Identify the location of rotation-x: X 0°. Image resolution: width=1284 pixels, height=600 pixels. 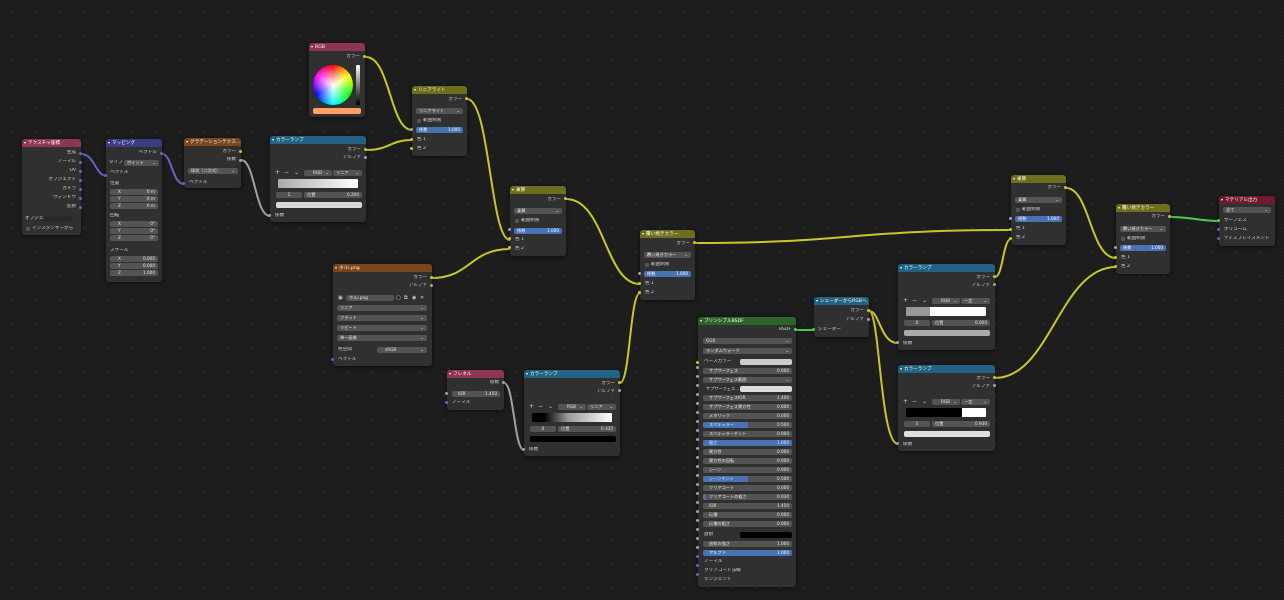
(134, 224).